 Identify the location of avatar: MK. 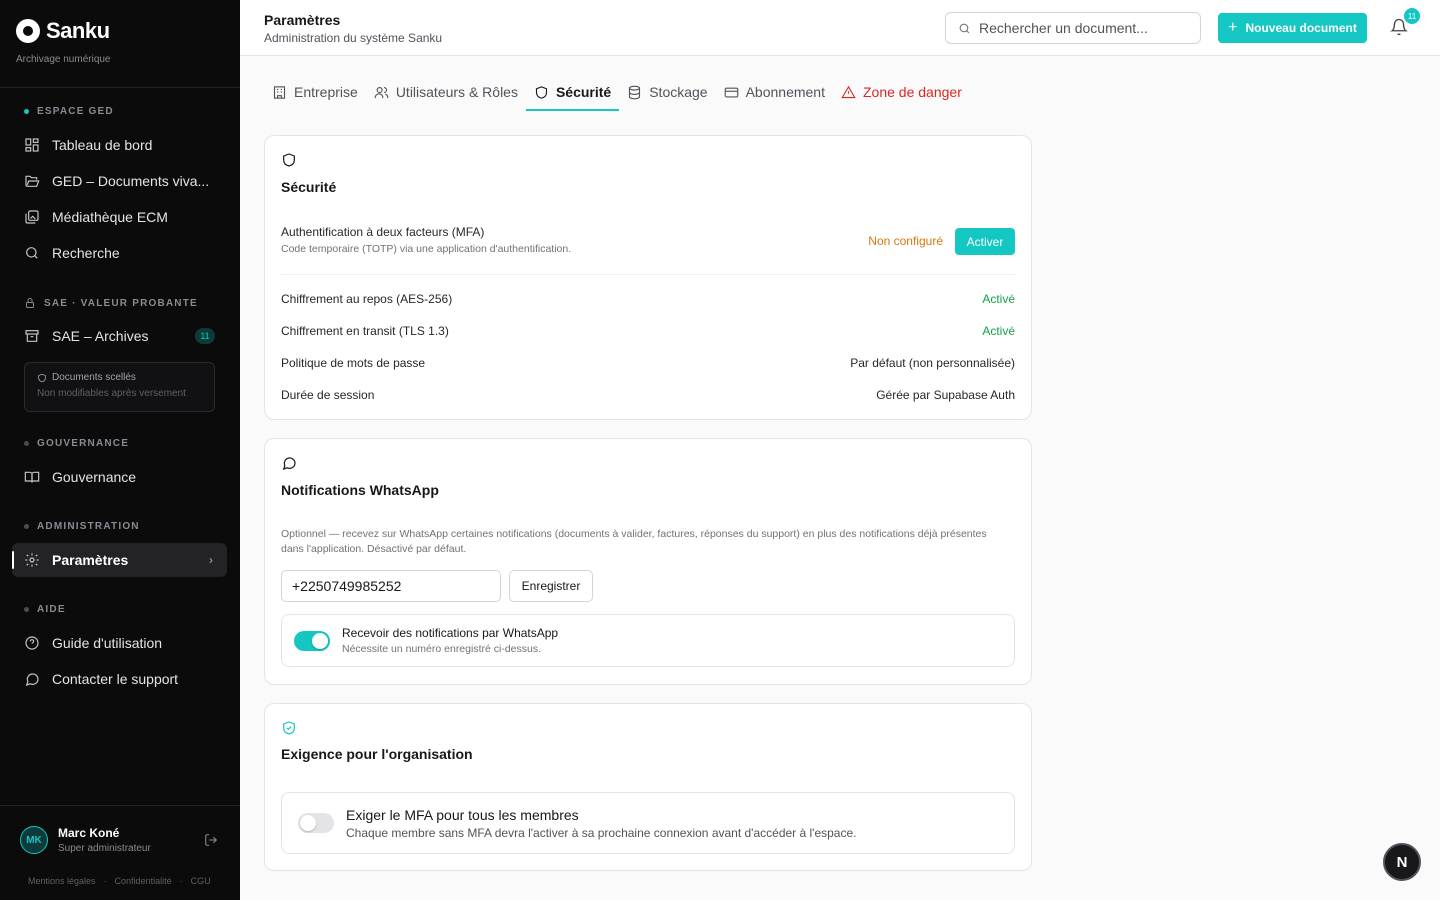
(34, 840).